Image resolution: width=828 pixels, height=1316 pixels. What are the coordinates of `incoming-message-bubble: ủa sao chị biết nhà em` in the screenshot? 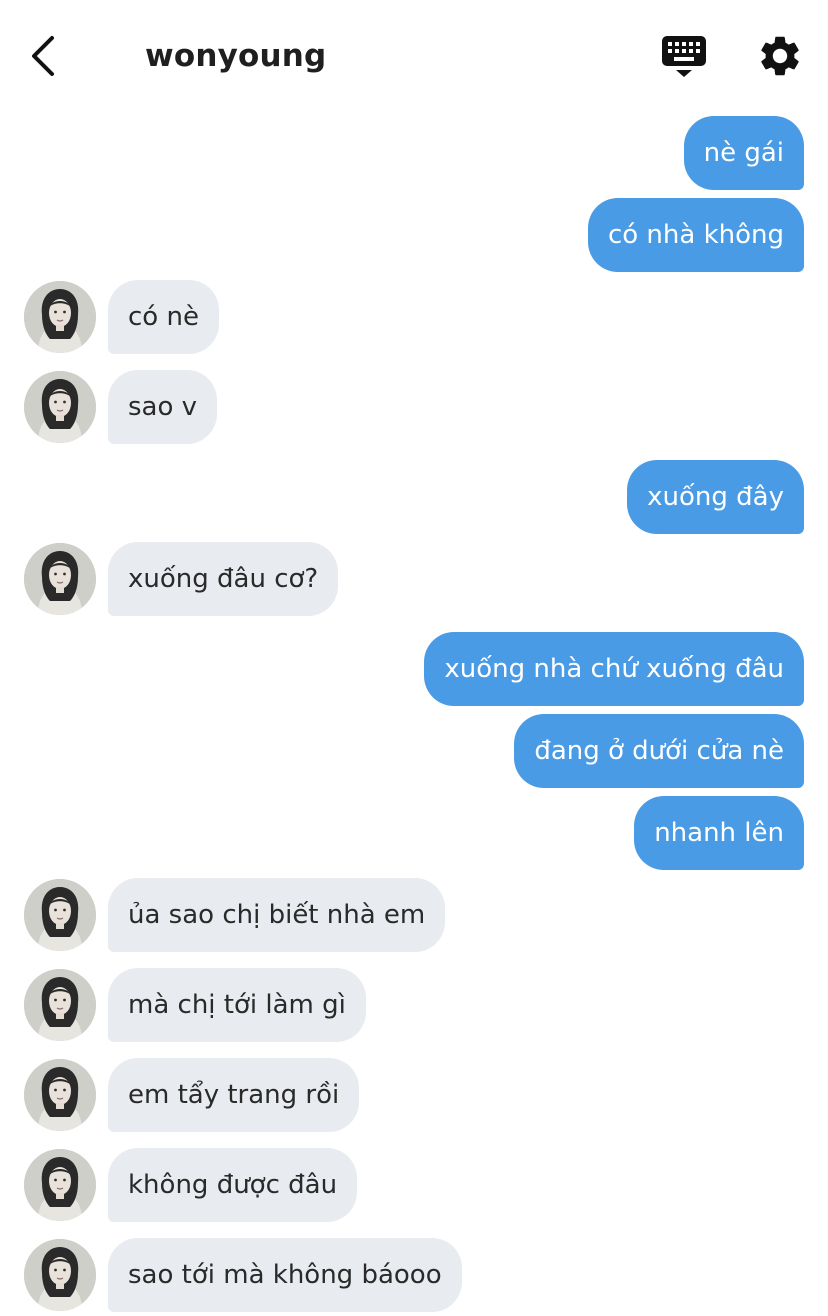 It's located at (277, 915).